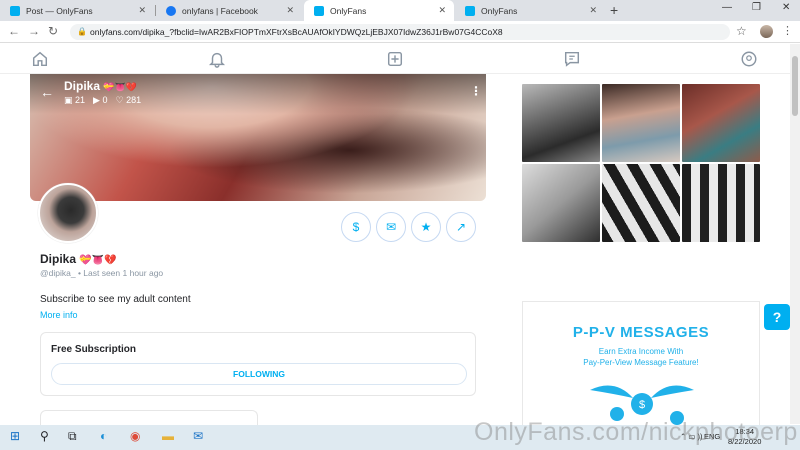 Image resolution: width=800 pixels, height=450 pixels. What do you see at coordinates (75, 100) in the screenshot?
I see `photos-count: ▣ 21` at bounding box center [75, 100].